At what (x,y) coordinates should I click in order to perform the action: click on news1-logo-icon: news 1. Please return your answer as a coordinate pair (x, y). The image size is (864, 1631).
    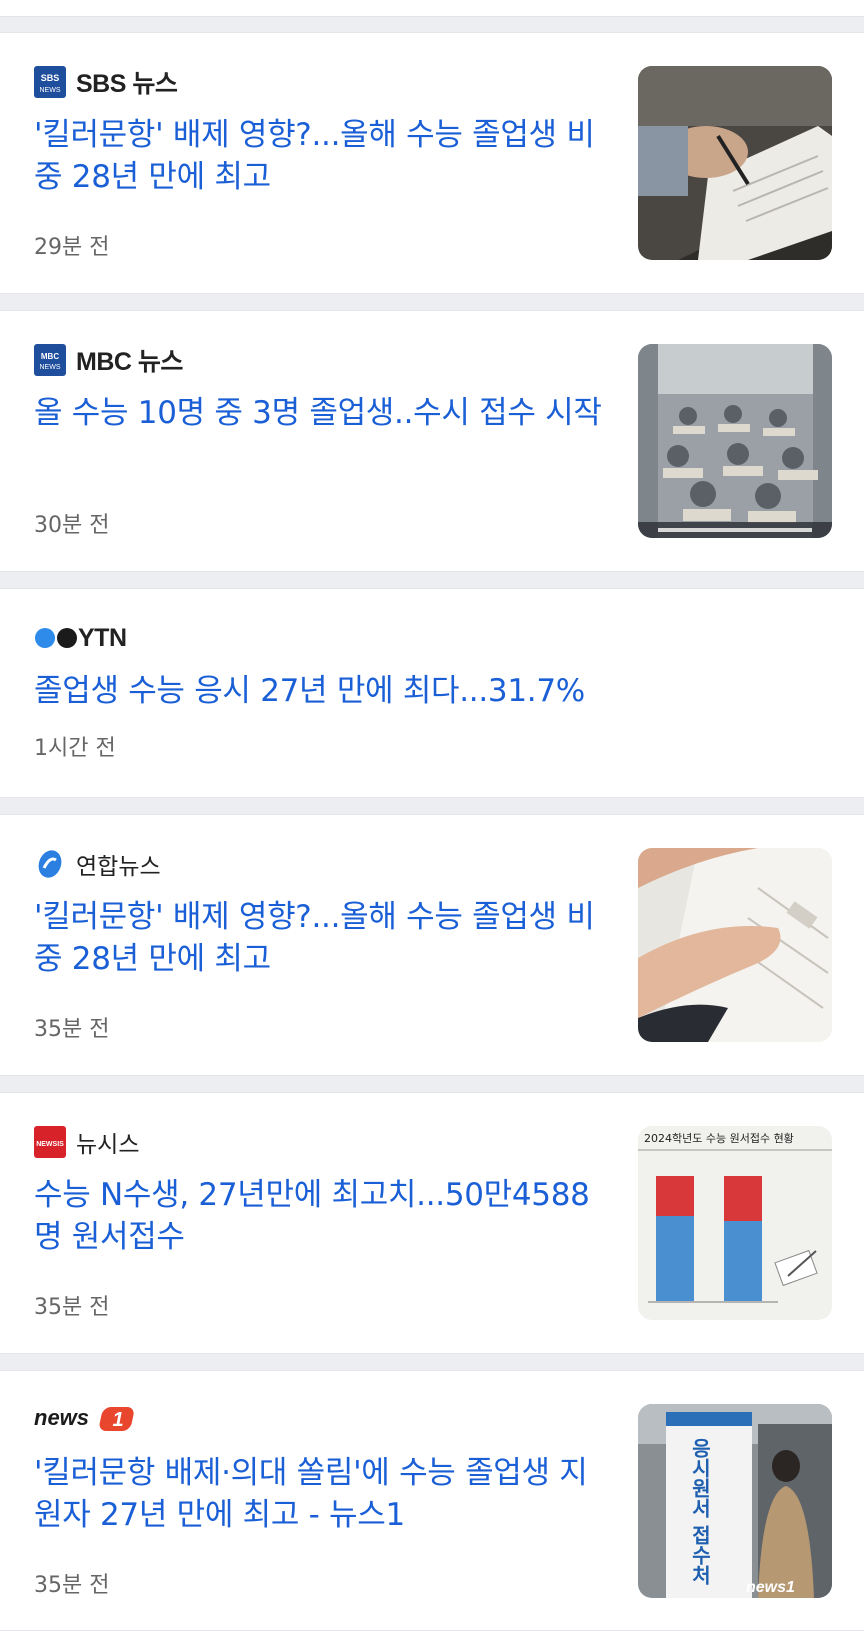
    Looking at the image, I should click on (84, 1418).